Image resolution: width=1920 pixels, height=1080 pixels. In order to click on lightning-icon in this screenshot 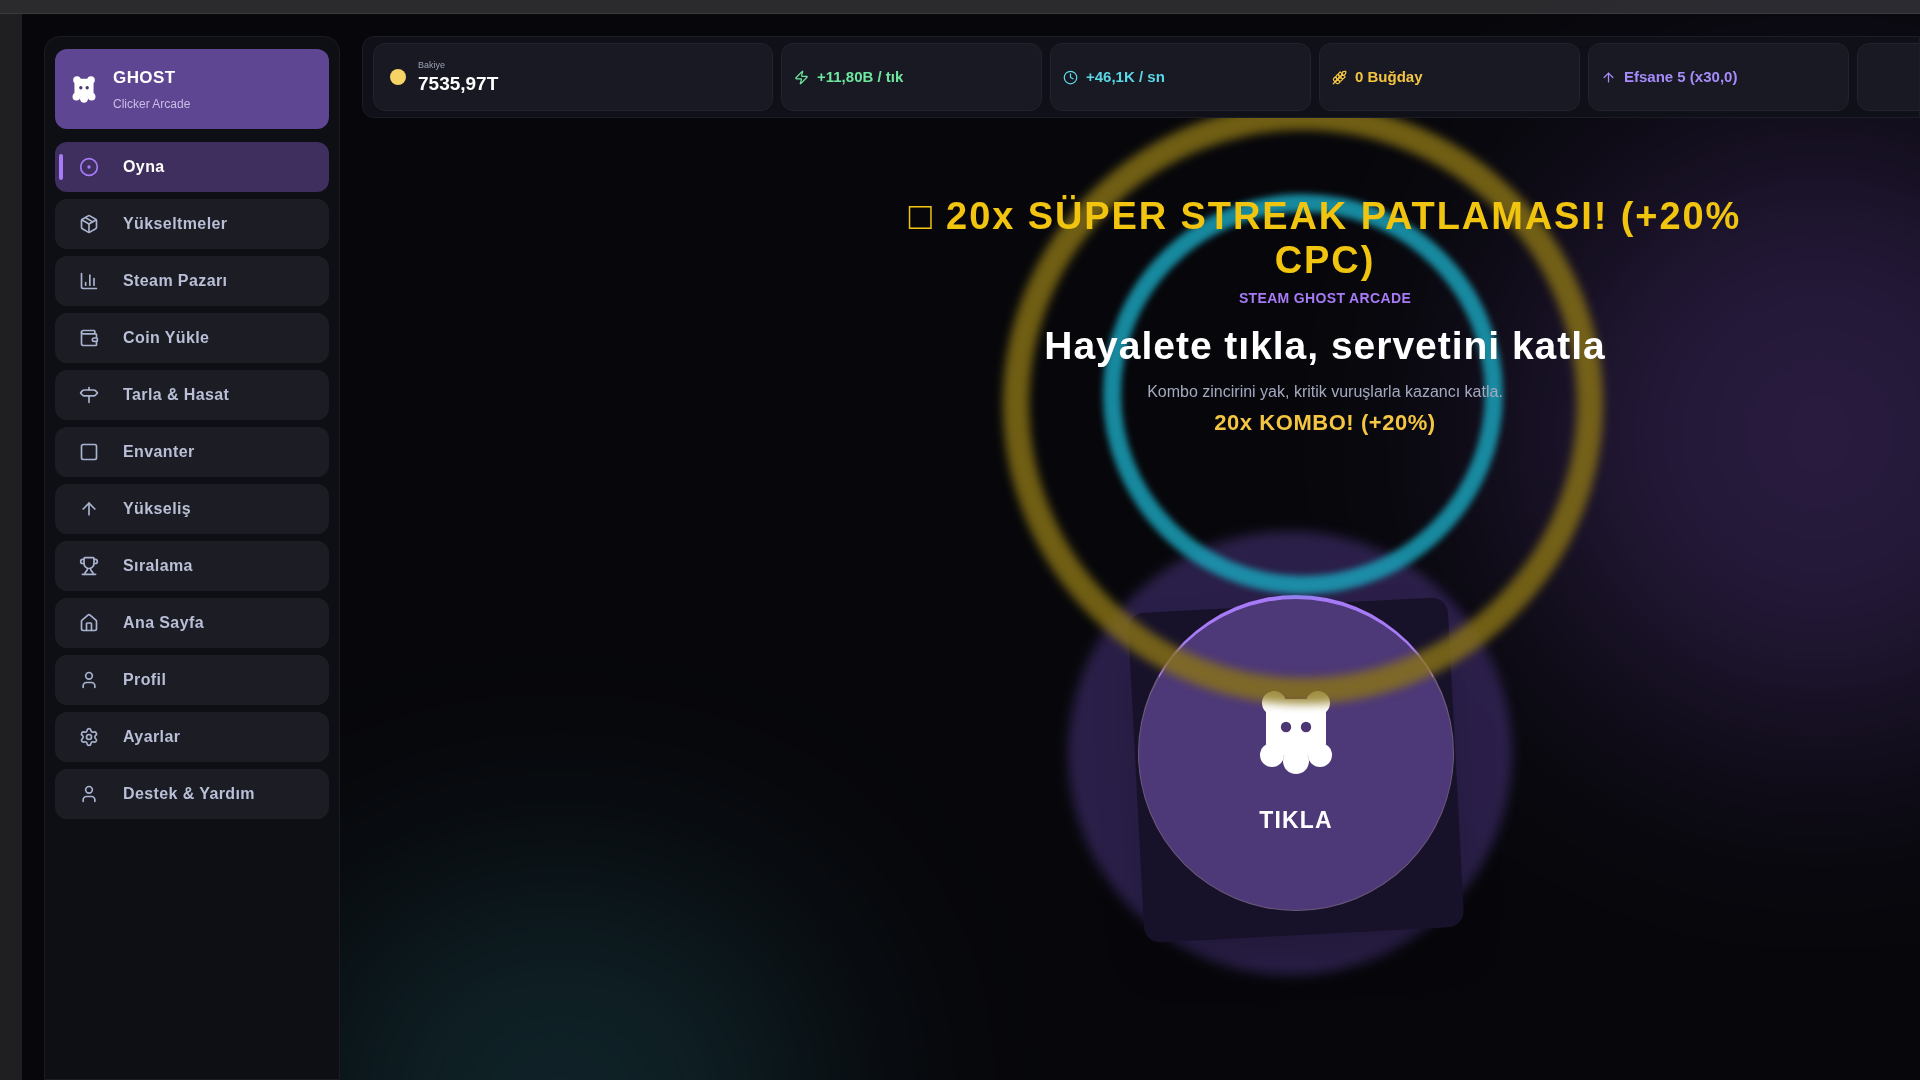, I will do `click(801, 77)`.